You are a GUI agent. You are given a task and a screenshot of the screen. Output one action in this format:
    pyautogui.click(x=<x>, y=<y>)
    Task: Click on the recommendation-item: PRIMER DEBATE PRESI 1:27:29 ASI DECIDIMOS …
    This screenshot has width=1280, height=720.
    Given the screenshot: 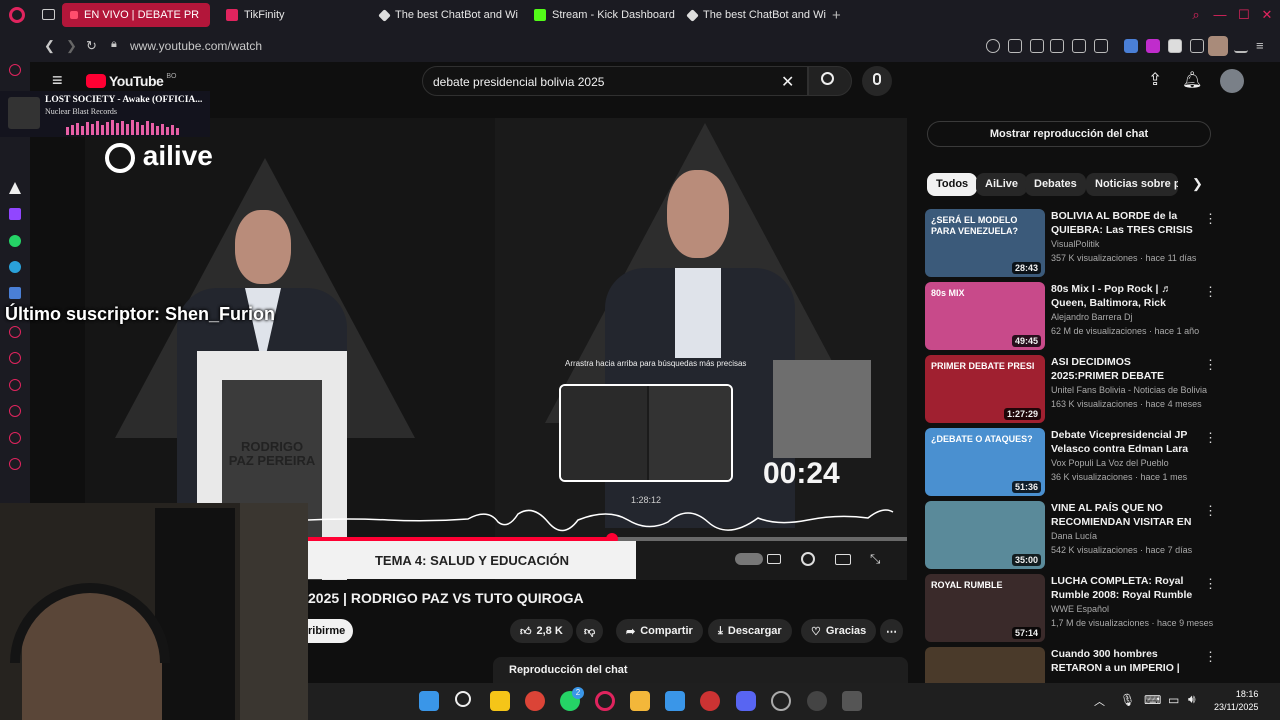 What is the action you would take?
    pyautogui.click(x=1071, y=389)
    